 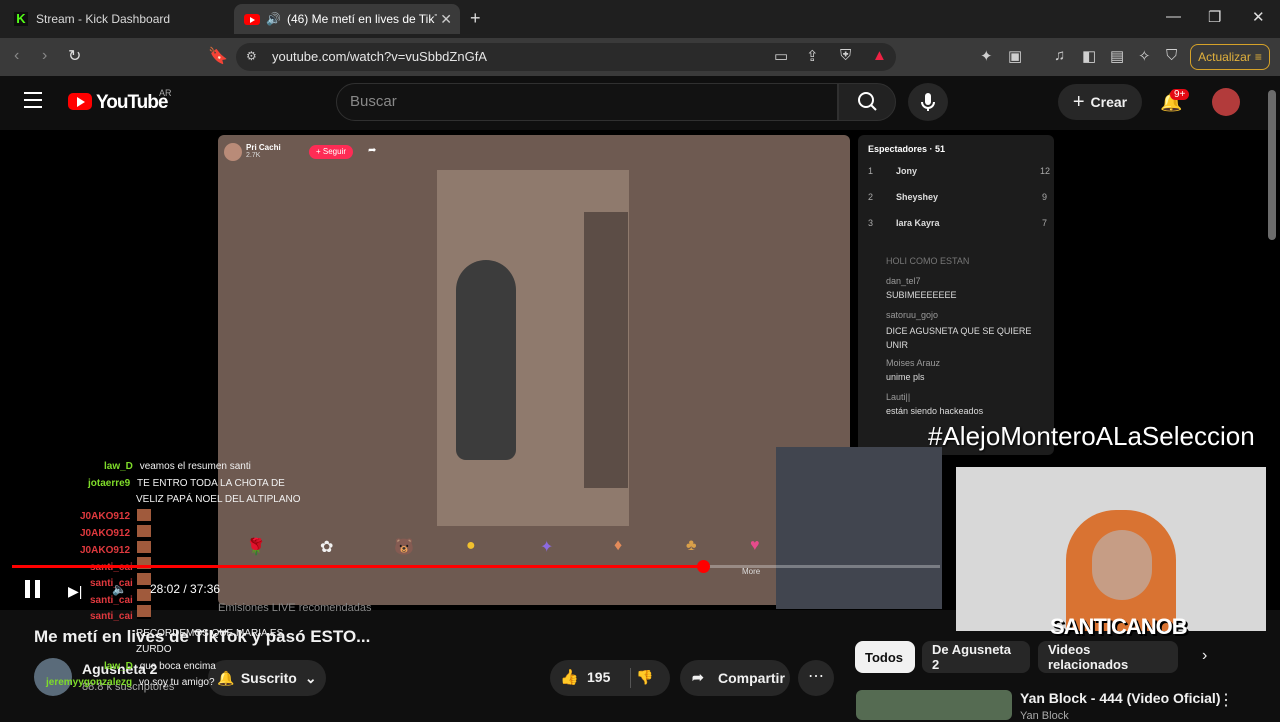 What do you see at coordinates (903, 281) in the screenshot?
I see `comment-user: dan_tel7` at bounding box center [903, 281].